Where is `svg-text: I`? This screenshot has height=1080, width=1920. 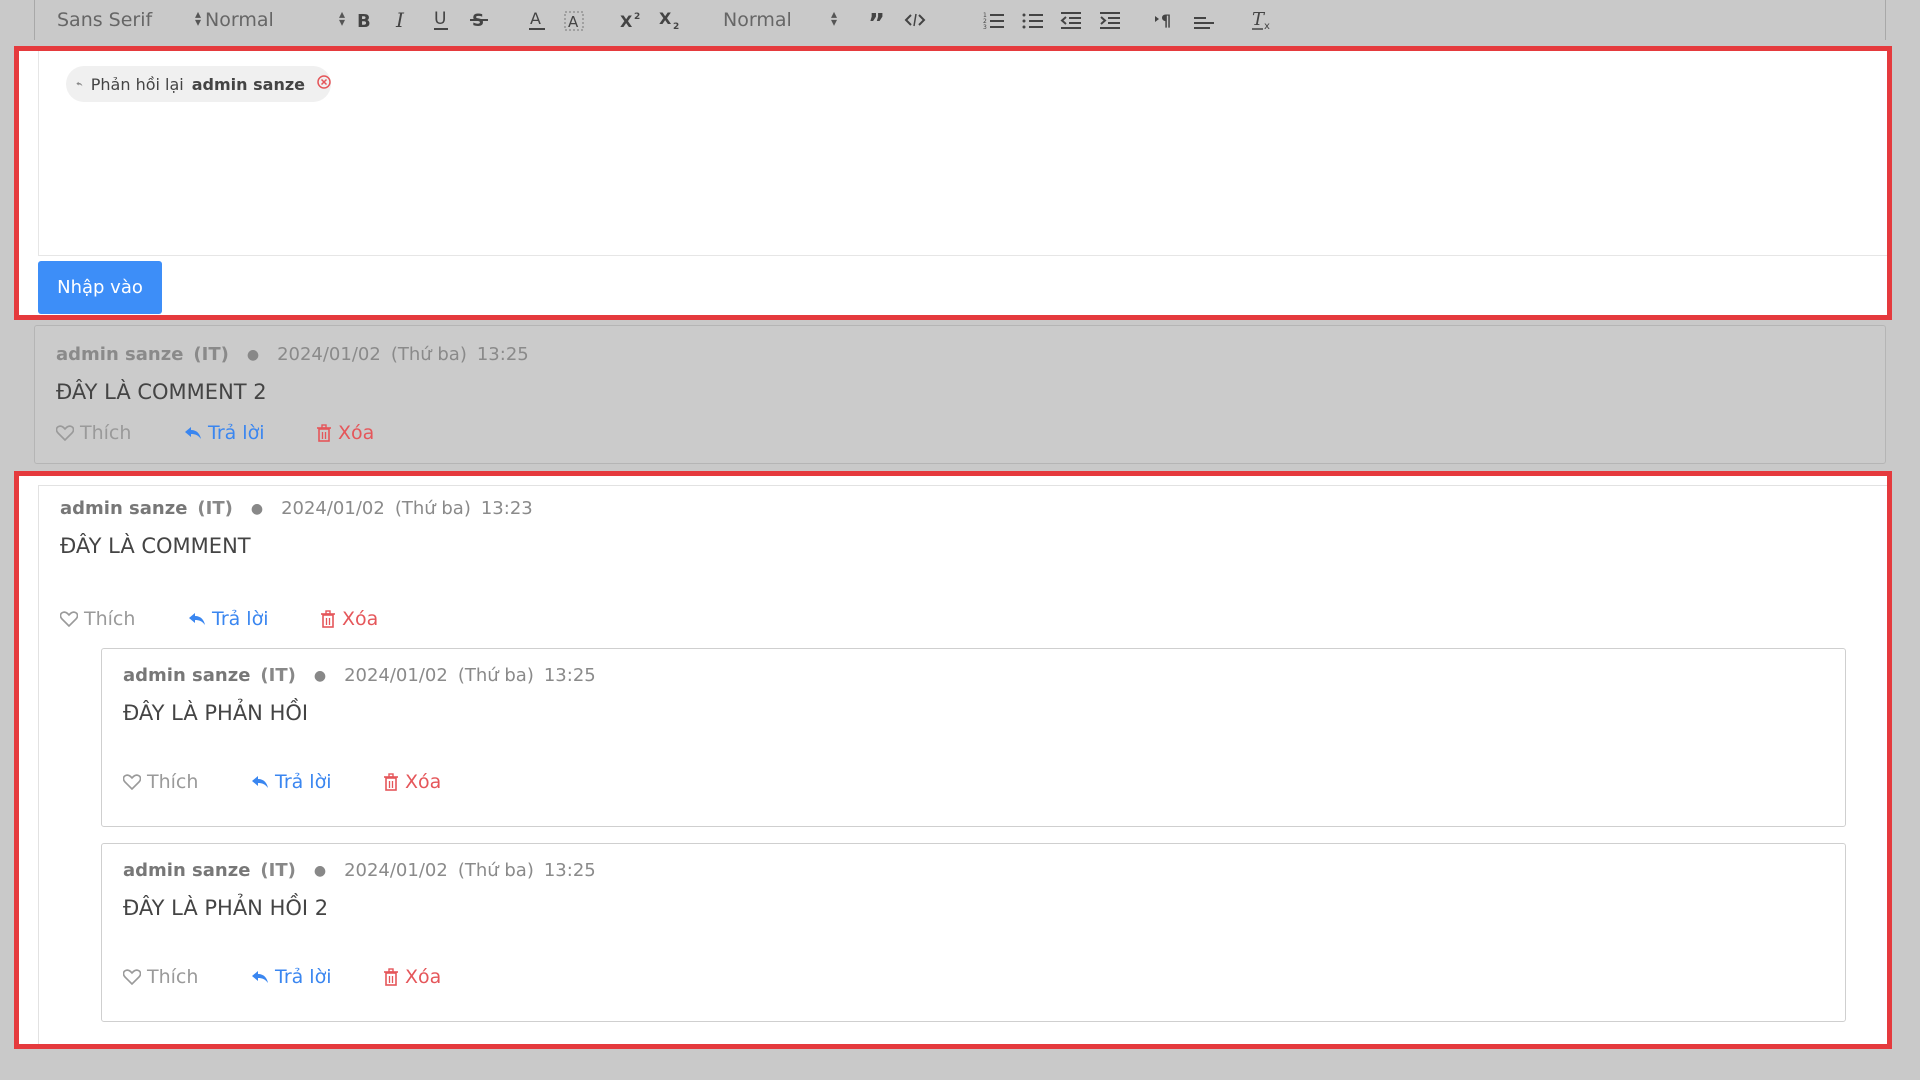
svg-text: I is located at coordinates (400, 20).